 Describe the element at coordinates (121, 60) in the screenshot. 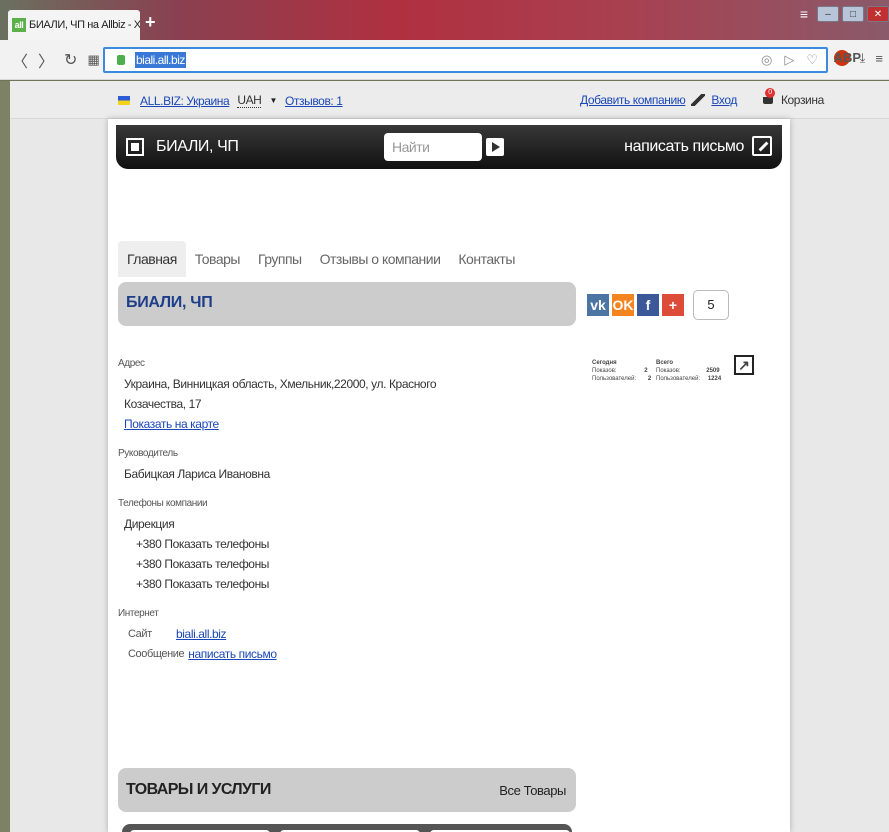

I see `lock-icon` at that location.